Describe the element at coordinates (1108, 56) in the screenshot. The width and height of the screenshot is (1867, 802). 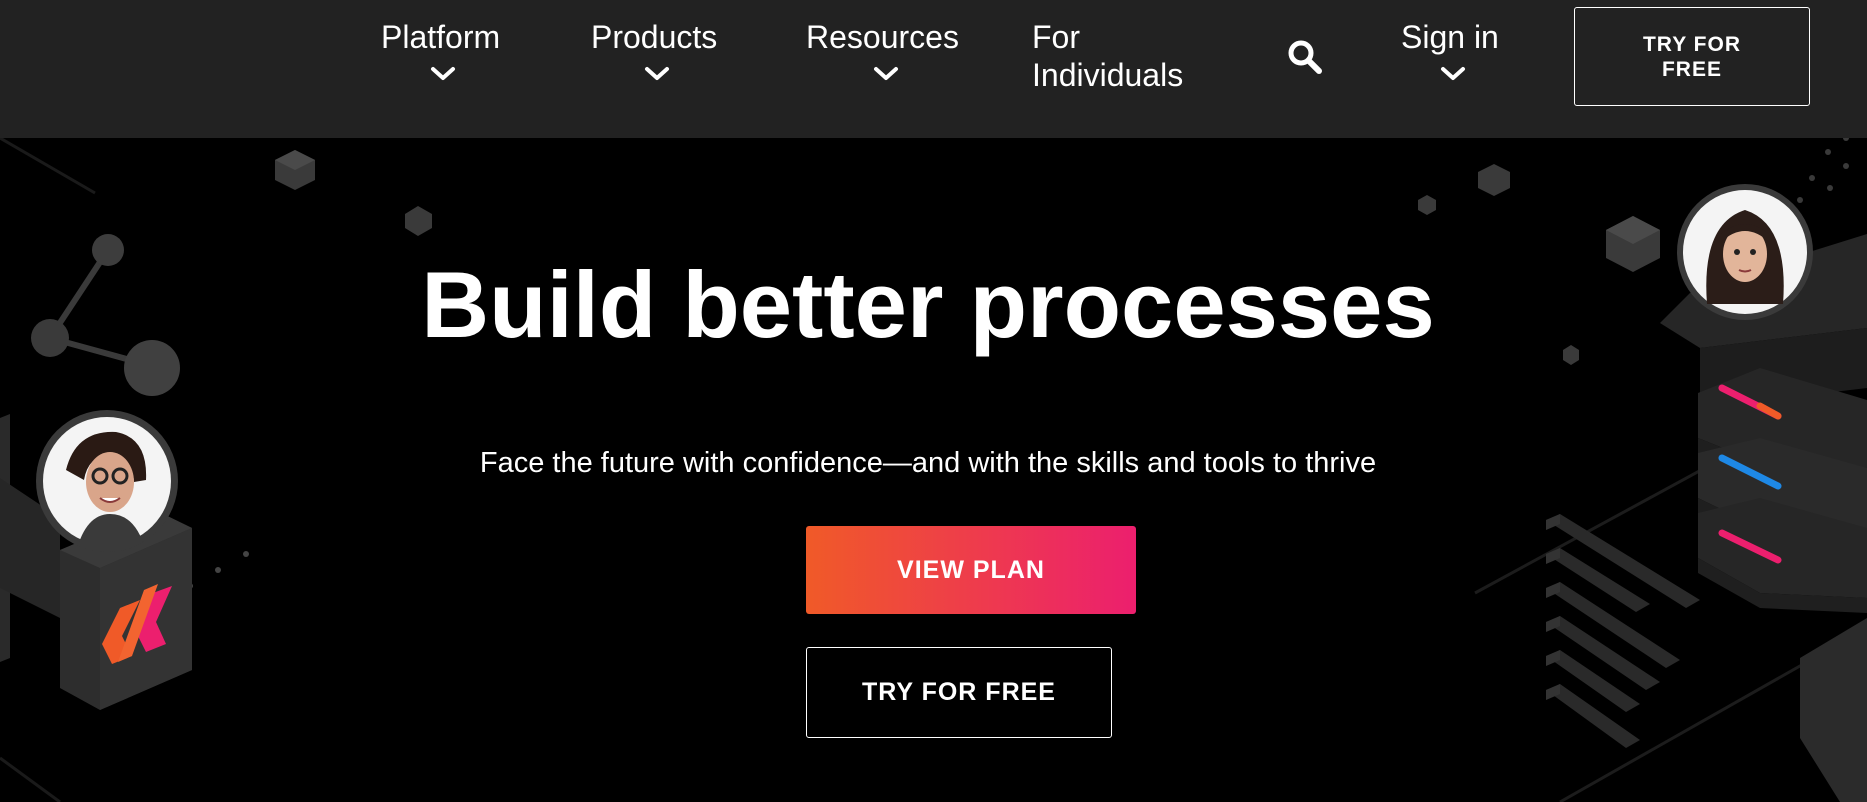
I see `nav-item-label: For Individuals` at that location.